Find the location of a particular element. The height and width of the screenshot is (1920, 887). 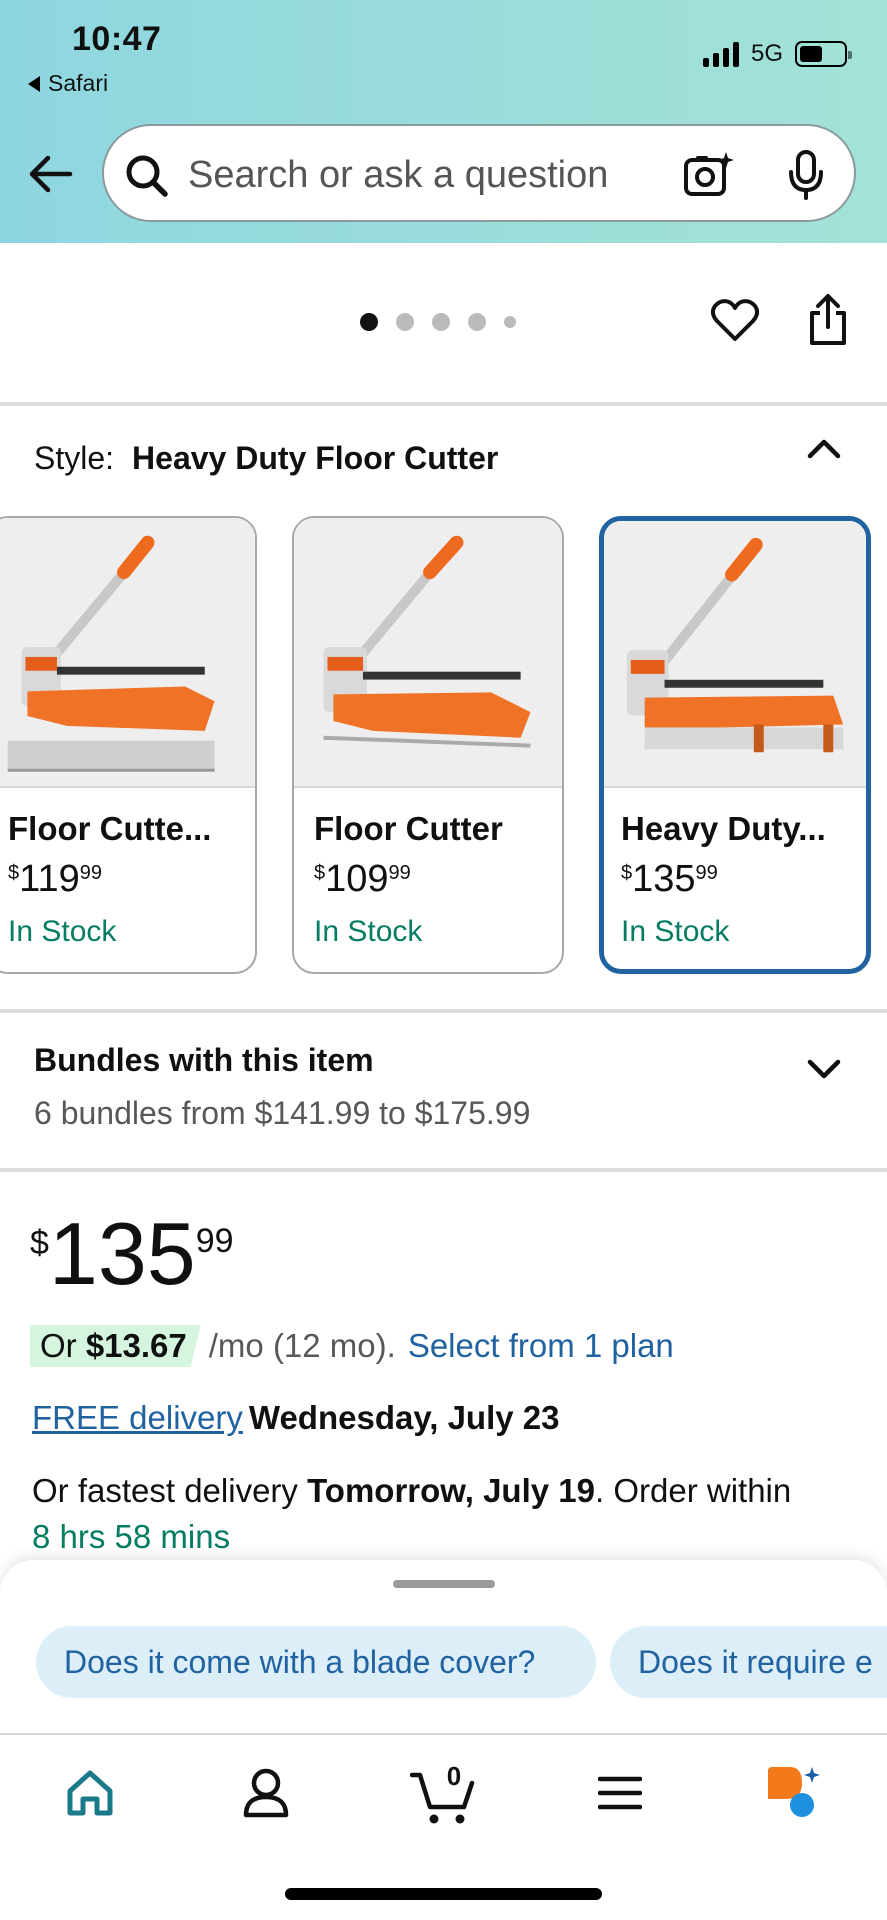

style-option-card: Floor Cutter $10999 In Stock is located at coordinates (428, 745).